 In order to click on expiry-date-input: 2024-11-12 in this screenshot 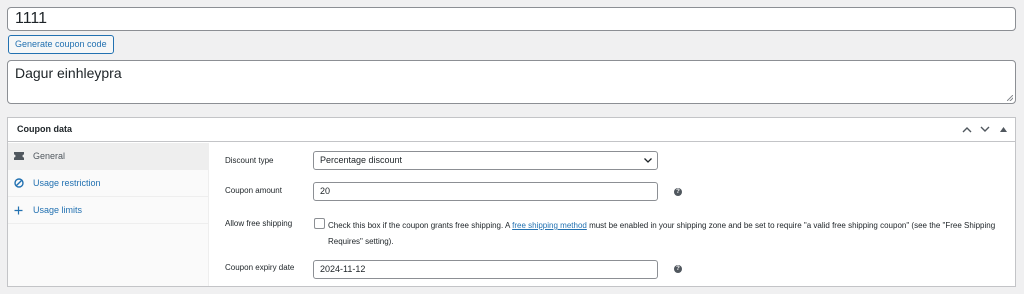, I will do `click(485, 269)`.